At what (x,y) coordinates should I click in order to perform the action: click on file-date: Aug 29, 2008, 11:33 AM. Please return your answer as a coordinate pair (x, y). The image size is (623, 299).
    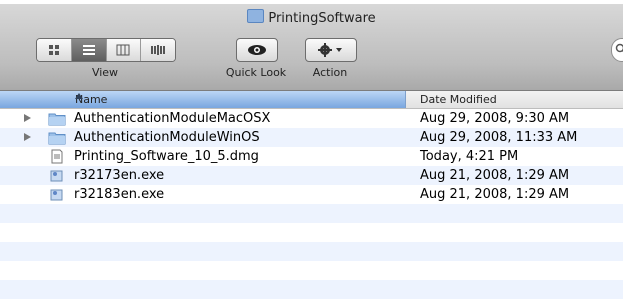
    Looking at the image, I should click on (498, 137).